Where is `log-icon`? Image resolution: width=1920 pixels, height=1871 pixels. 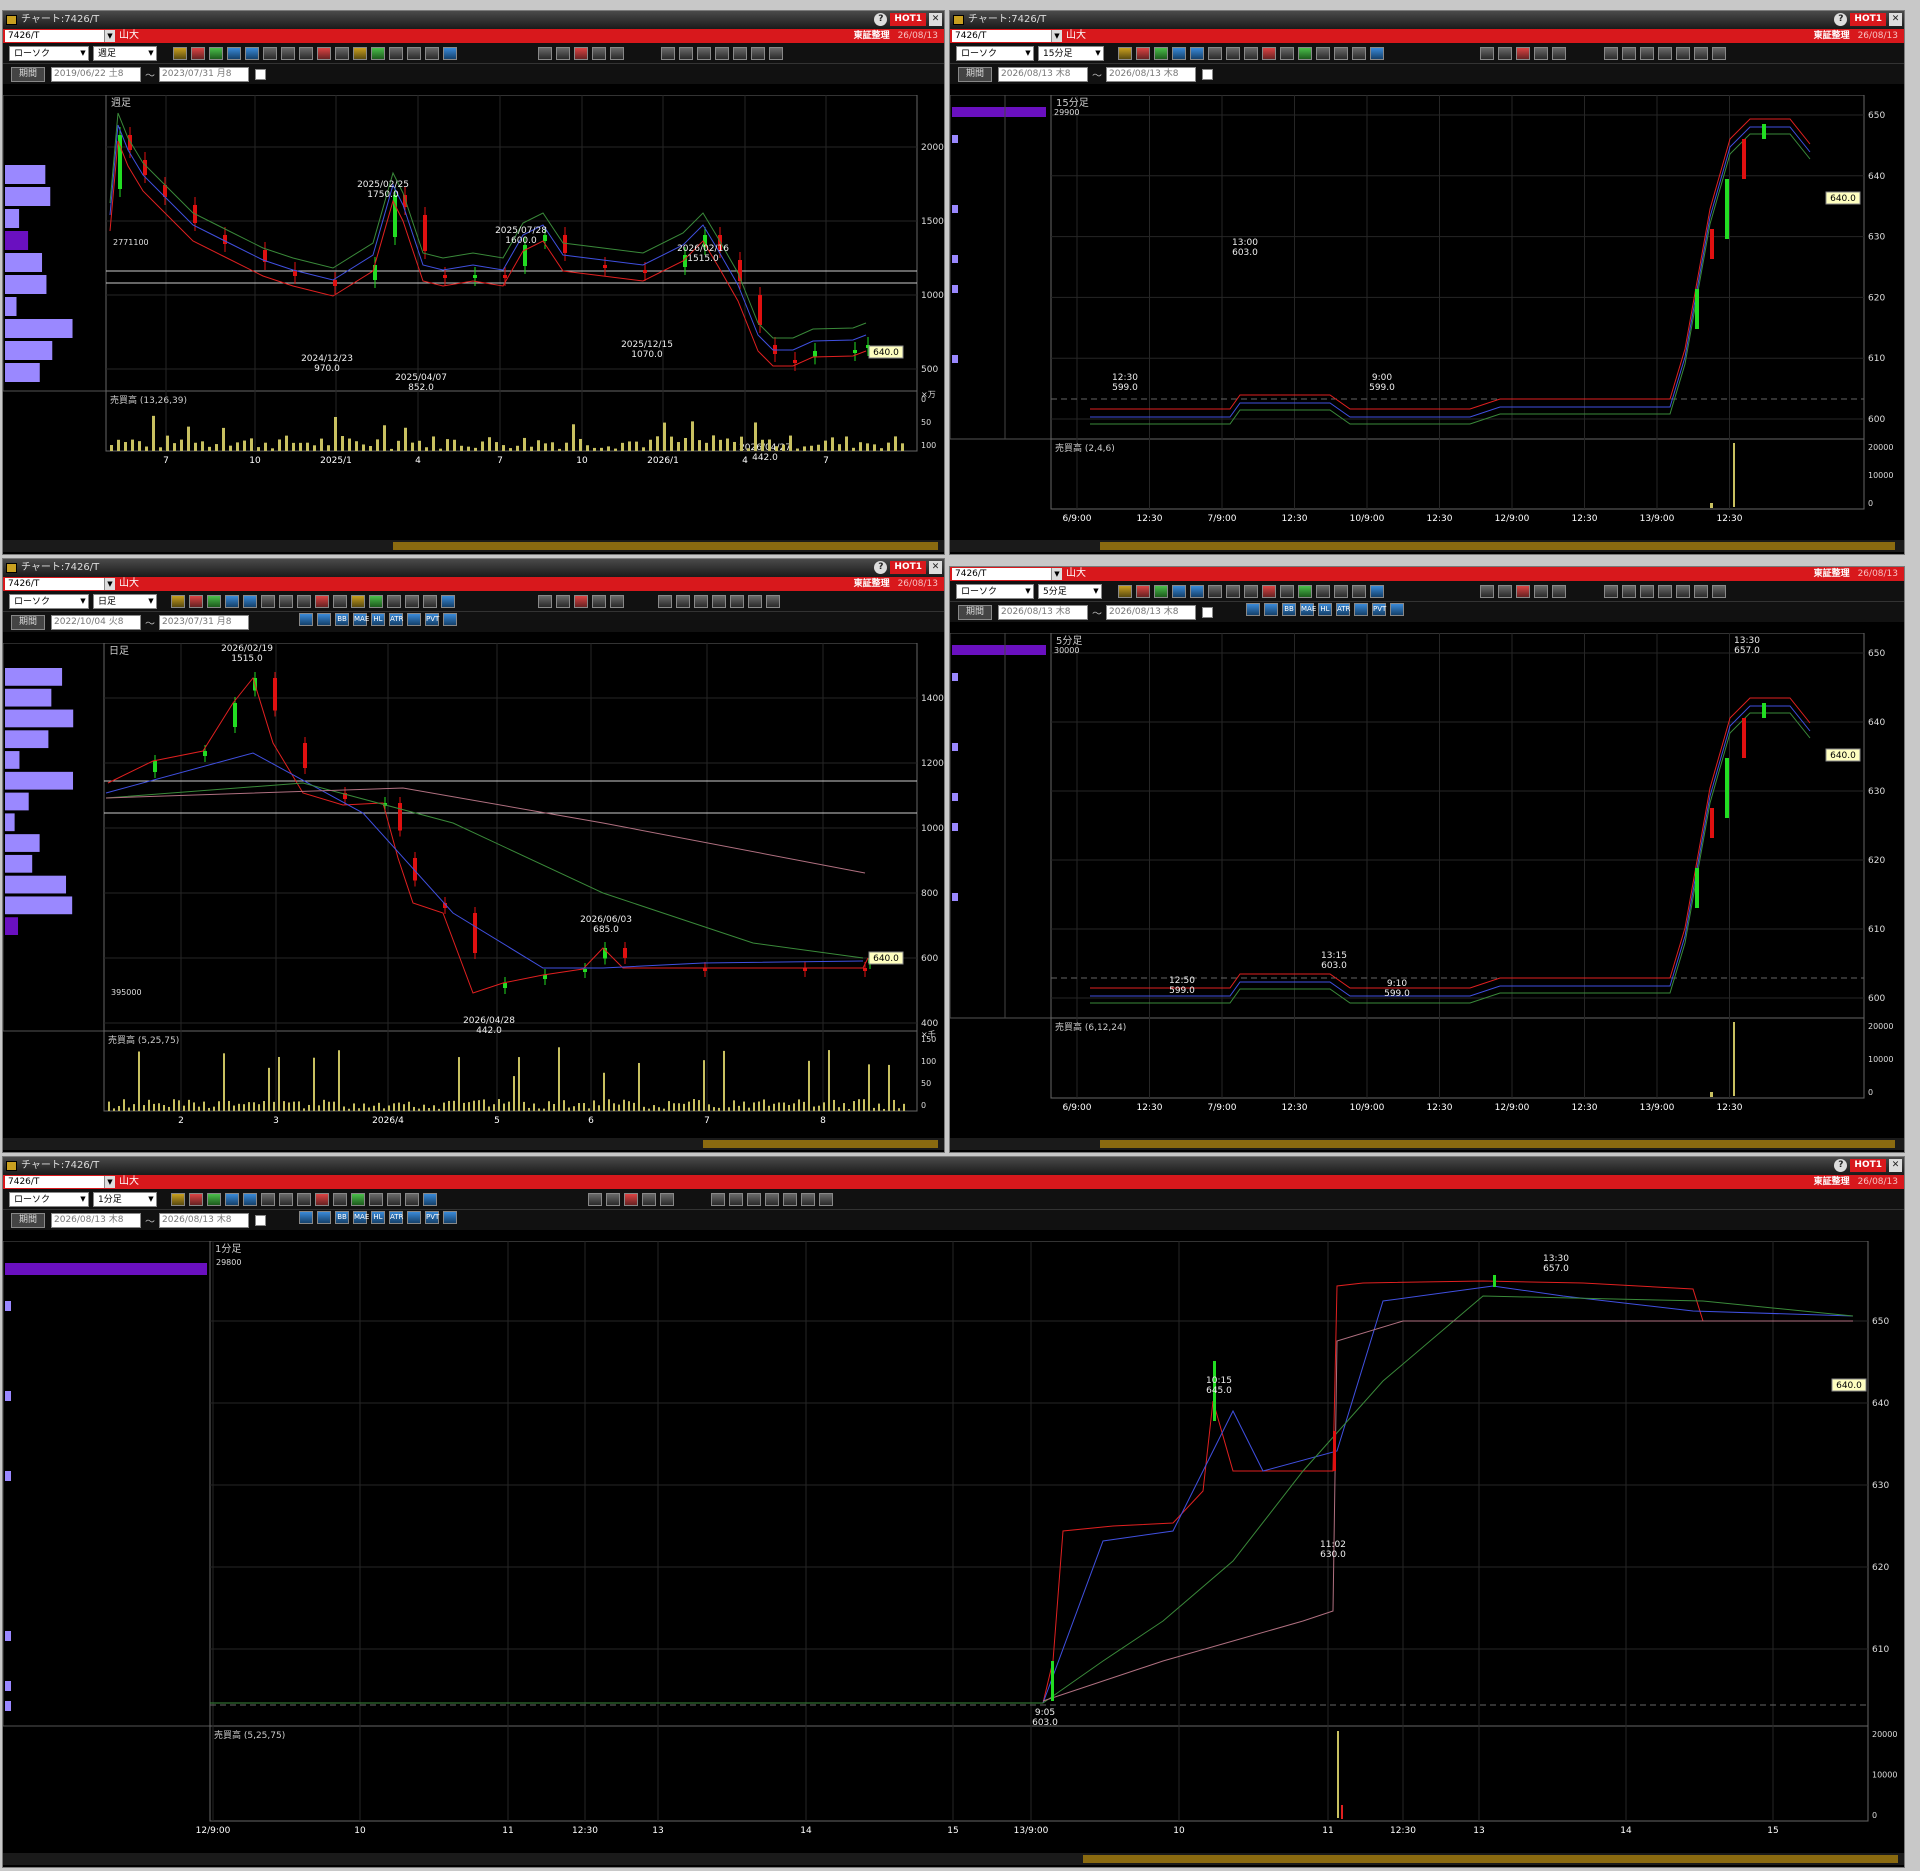 log-icon is located at coordinates (599, 601).